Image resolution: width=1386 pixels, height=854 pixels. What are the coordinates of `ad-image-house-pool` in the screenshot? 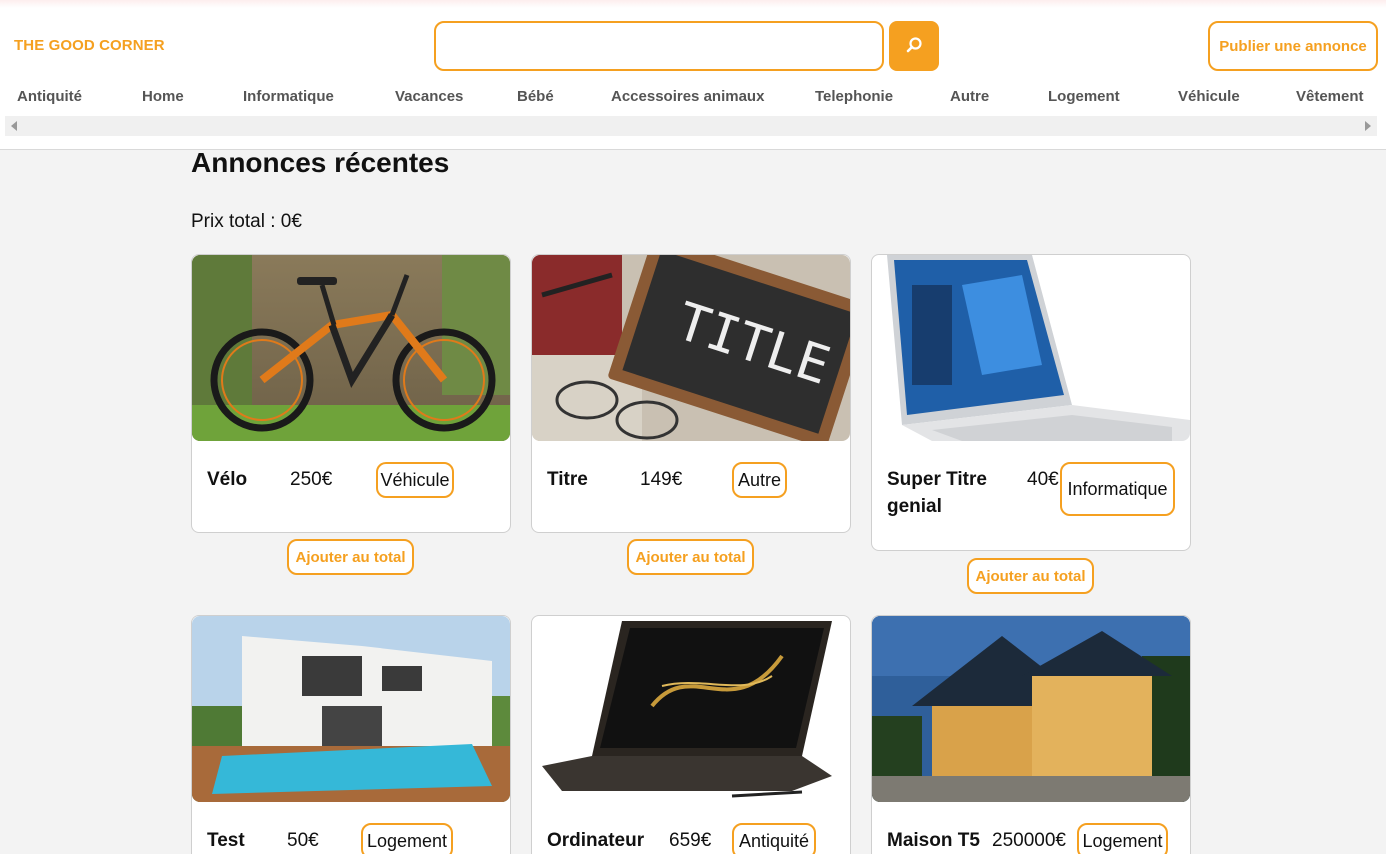 It's located at (351, 709).